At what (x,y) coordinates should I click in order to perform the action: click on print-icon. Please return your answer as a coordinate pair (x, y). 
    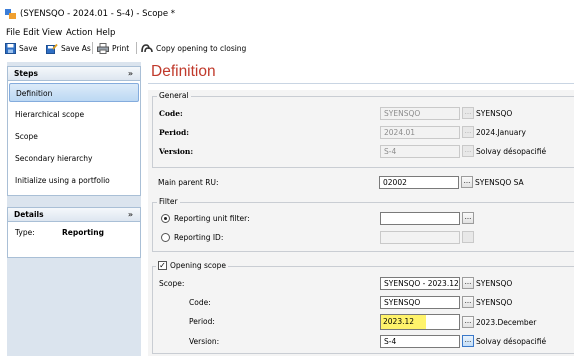
    Looking at the image, I should click on (103, 48).